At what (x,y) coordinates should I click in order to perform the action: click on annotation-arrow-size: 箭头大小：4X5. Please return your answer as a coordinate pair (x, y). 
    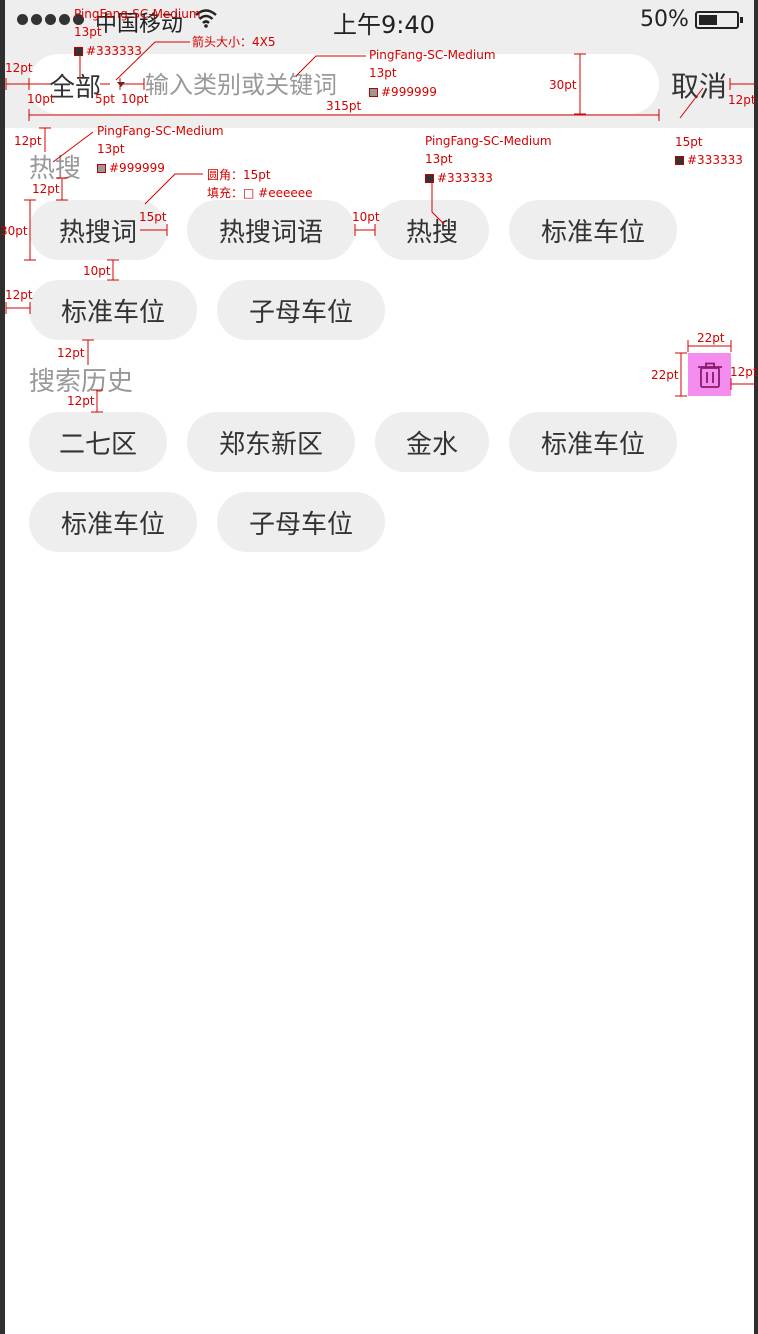
    Looking at the image, I should click on (234, 42).